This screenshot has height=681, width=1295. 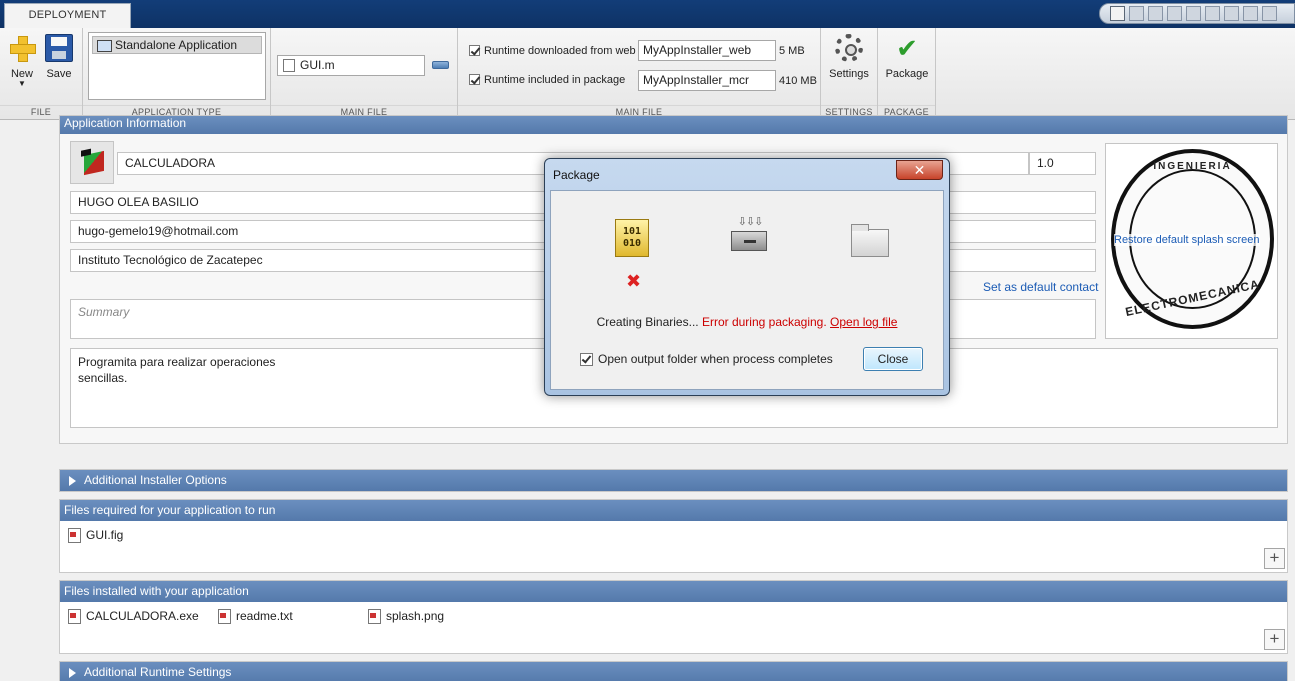 What do you see at coordinates (1117, 13) in the screenshot?
I see `quick-new-icon` at bounding box center [1117, 13].